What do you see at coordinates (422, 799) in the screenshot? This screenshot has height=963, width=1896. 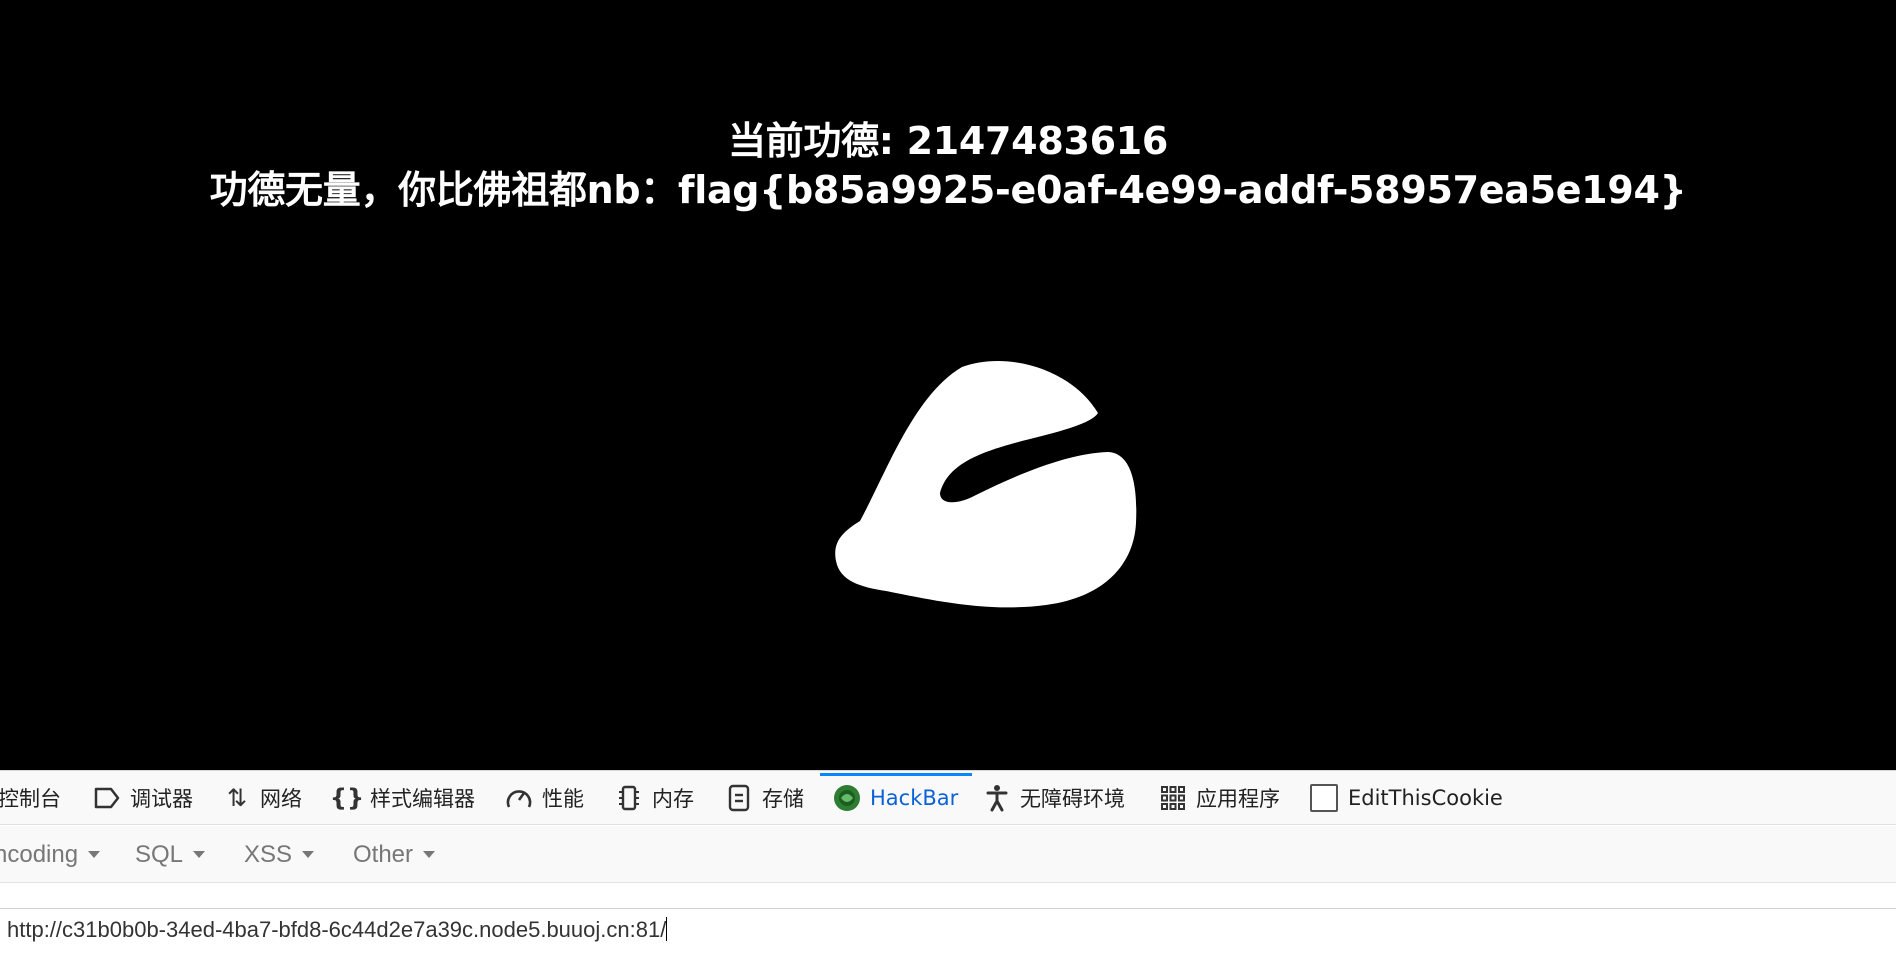 I see `tab-label: 样式编辑器` at bounding box center [422, 799].